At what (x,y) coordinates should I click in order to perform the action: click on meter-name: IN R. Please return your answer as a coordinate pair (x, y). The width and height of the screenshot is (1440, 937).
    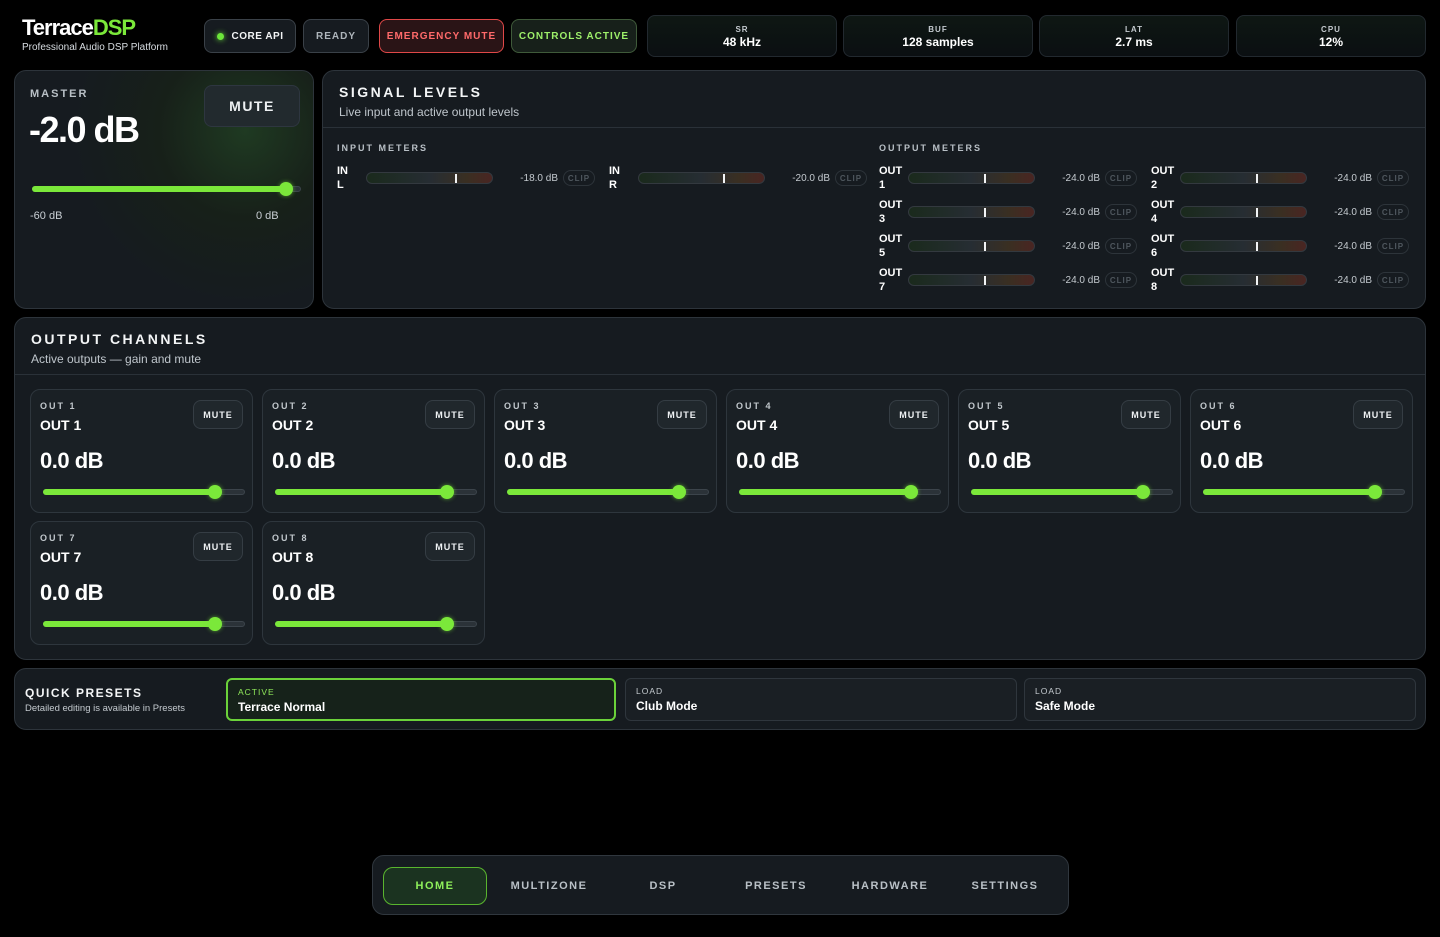
    Looking at the image, I should click on (623, 178).